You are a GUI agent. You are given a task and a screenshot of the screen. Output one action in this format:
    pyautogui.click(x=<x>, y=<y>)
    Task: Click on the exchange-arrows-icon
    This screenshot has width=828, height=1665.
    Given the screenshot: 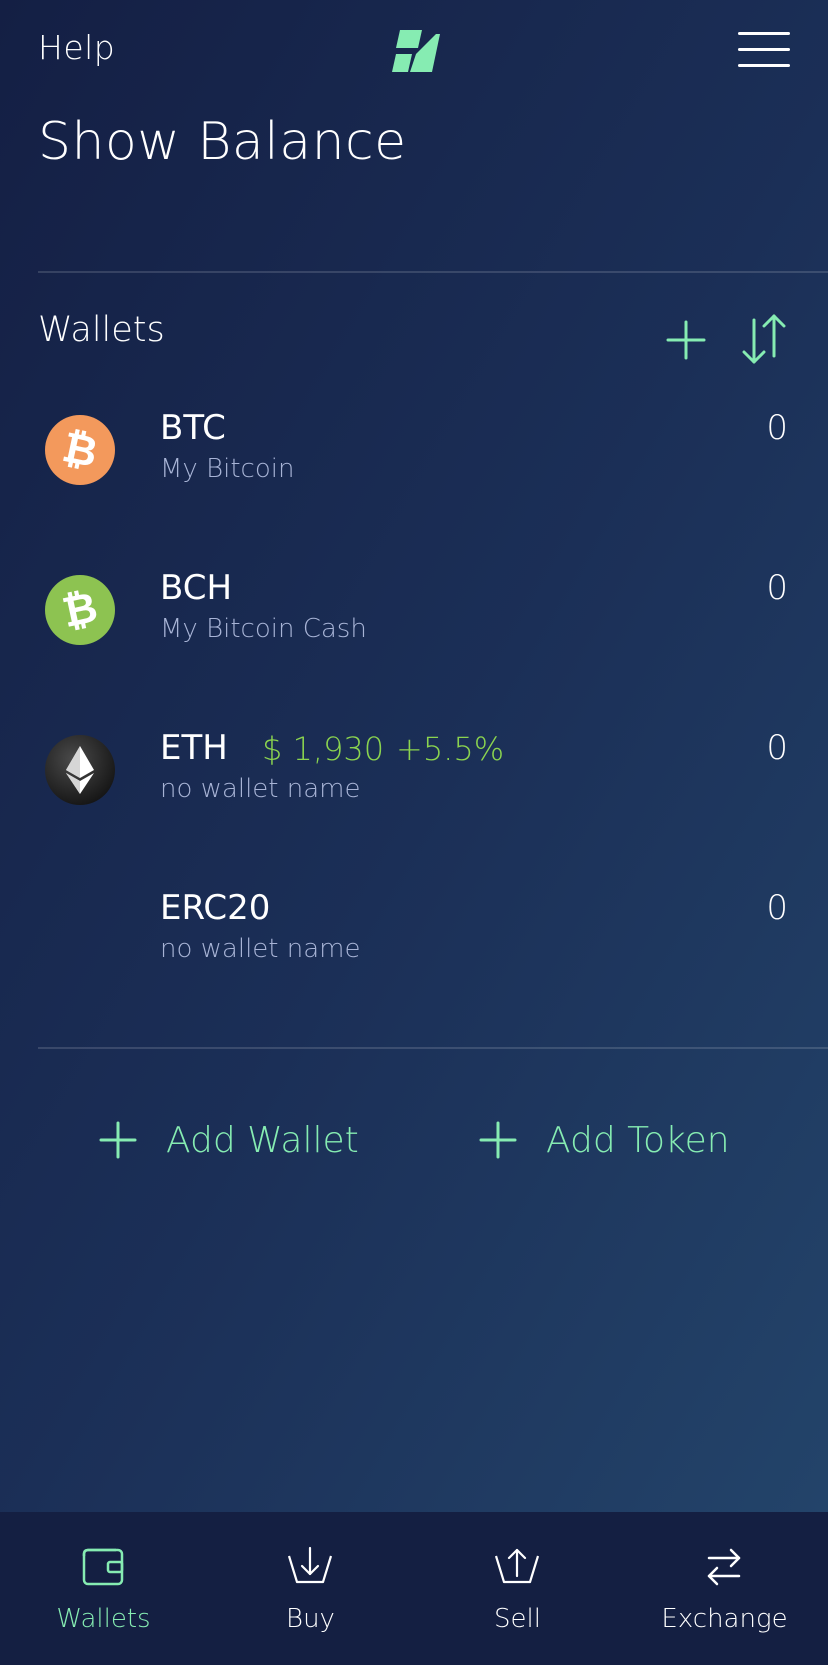 What is the action you would take?
    pyautogui.click(x=724, y=1566)
    